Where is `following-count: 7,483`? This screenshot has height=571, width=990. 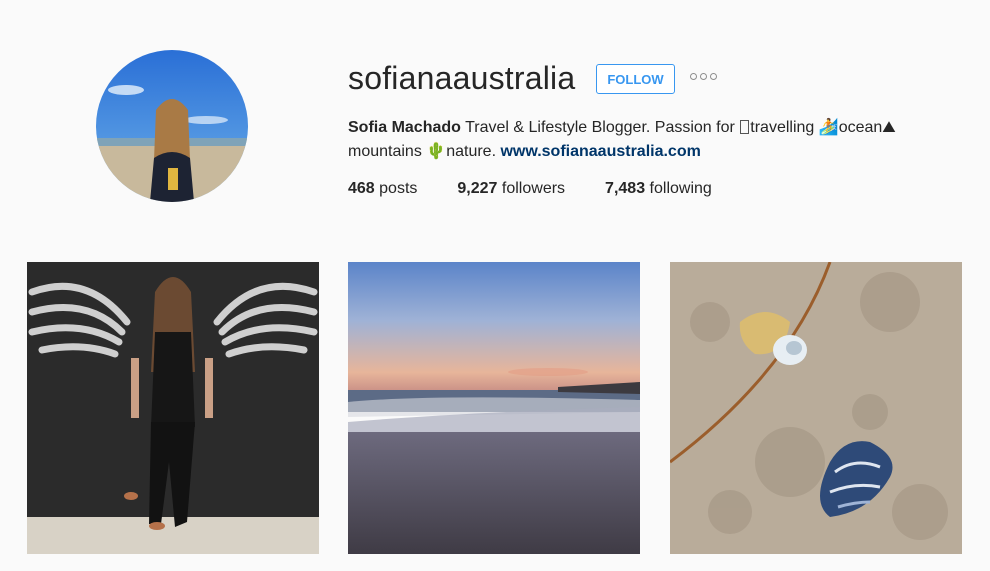
following-count: 7,483 is located at coordinates (625, 188).